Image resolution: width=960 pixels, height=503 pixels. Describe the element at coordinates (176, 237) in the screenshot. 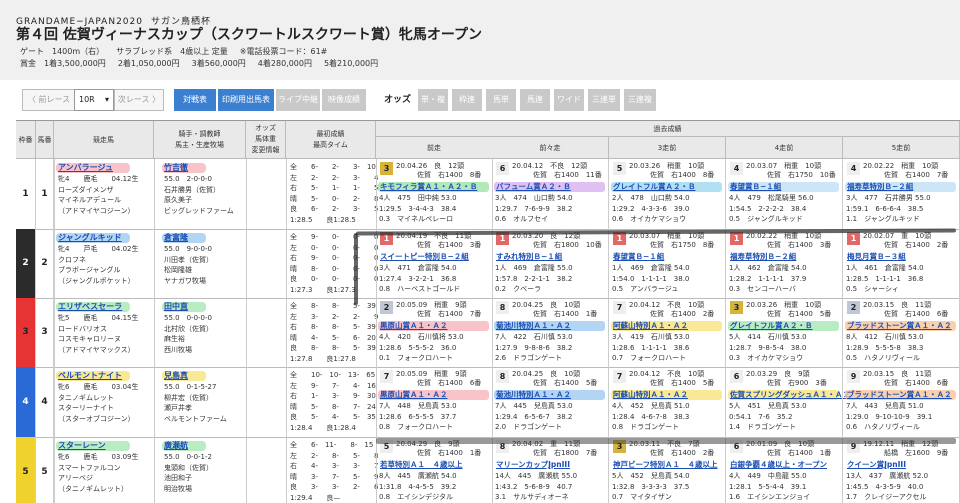

I see `jockey-link: 倉富隆` at that location.